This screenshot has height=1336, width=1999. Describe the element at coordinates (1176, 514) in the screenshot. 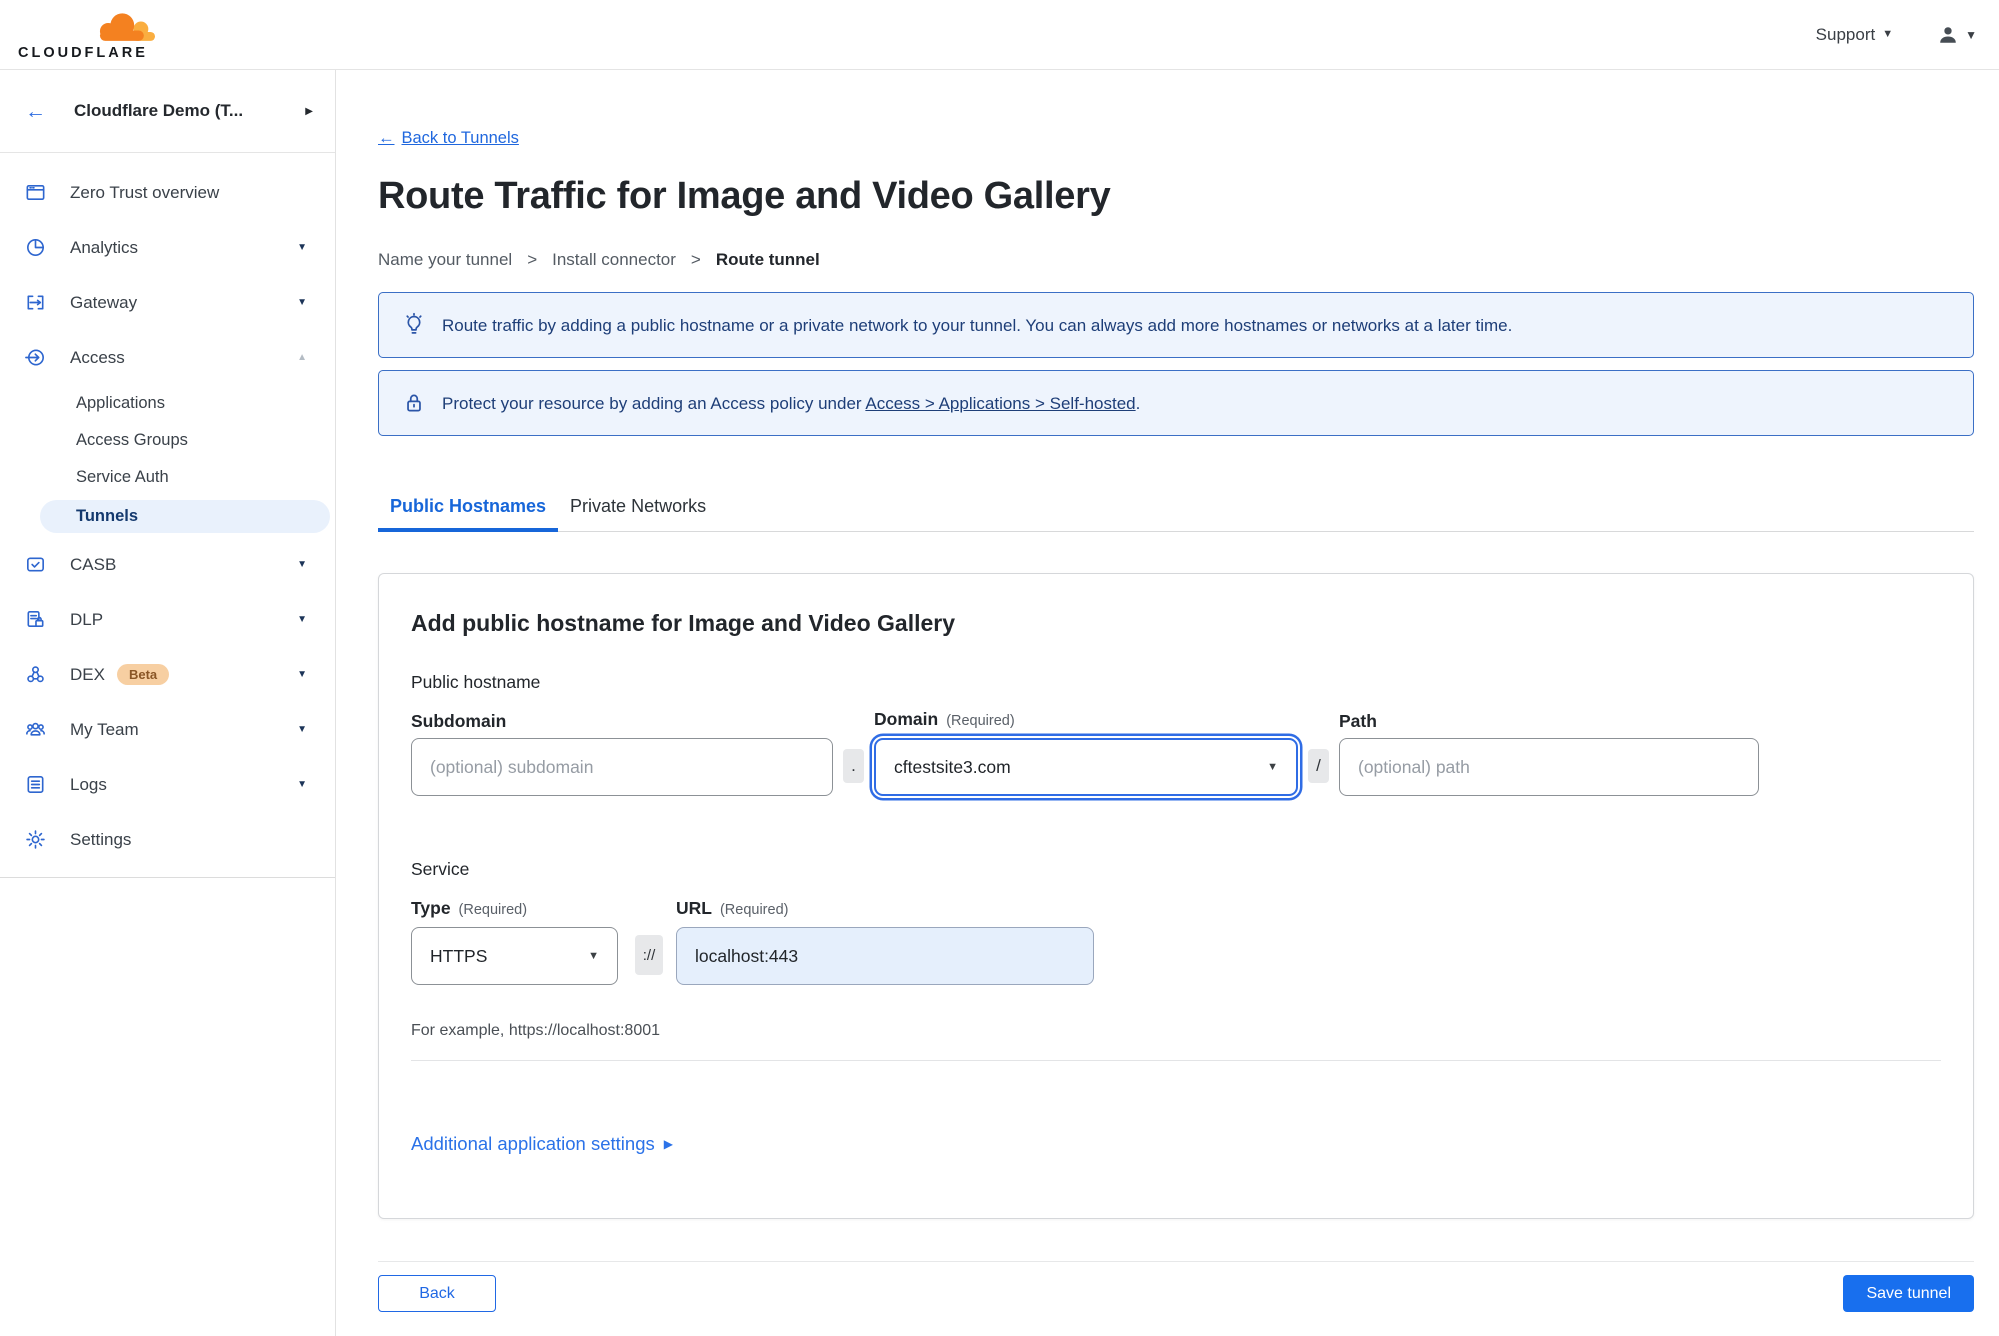

I see `tab-bar: Public Hostnames Private Networks` at that location.